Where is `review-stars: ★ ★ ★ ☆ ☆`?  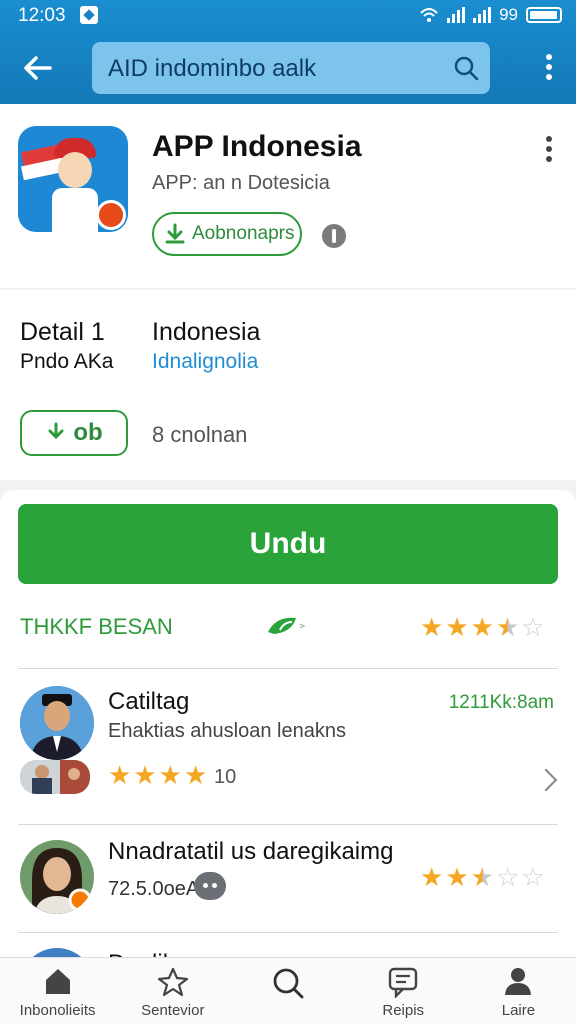
review-stars: ★ ★ ★ ☆ ☆ is located at coordinates (482, 877).